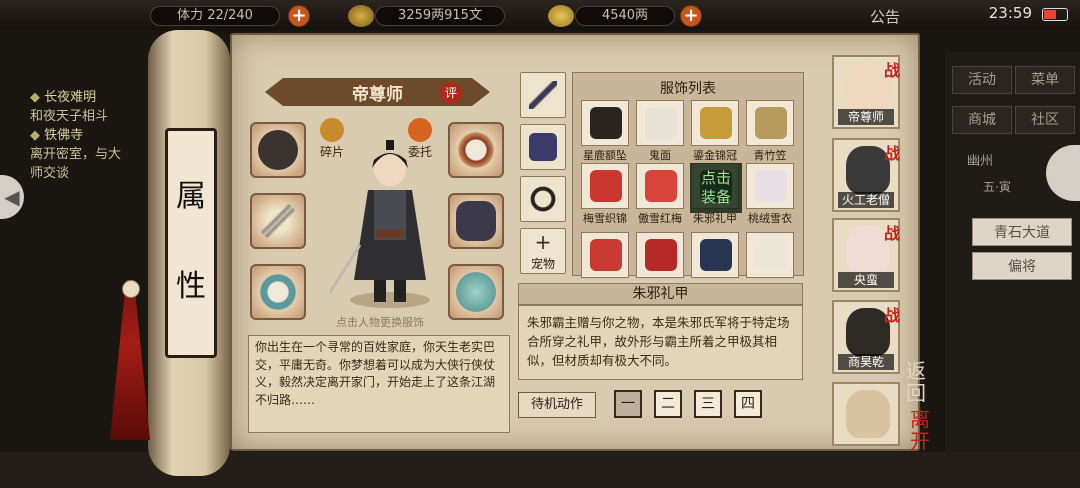 The image size is (1080, 488). Describe the element at coordinates (660, 155) in the screenshot. I see `clothing-item-label: 鬼面` at that location.